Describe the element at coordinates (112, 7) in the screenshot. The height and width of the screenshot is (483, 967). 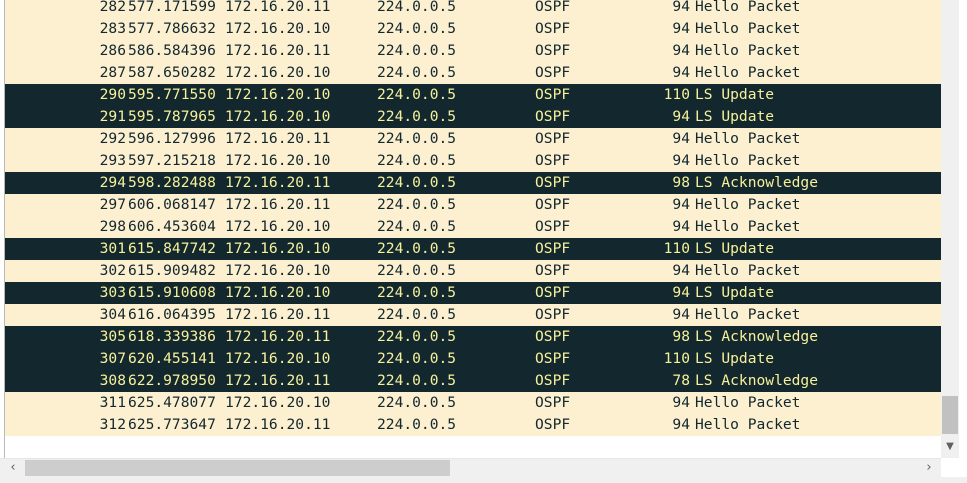
I see `packet-number: 282` at that location.